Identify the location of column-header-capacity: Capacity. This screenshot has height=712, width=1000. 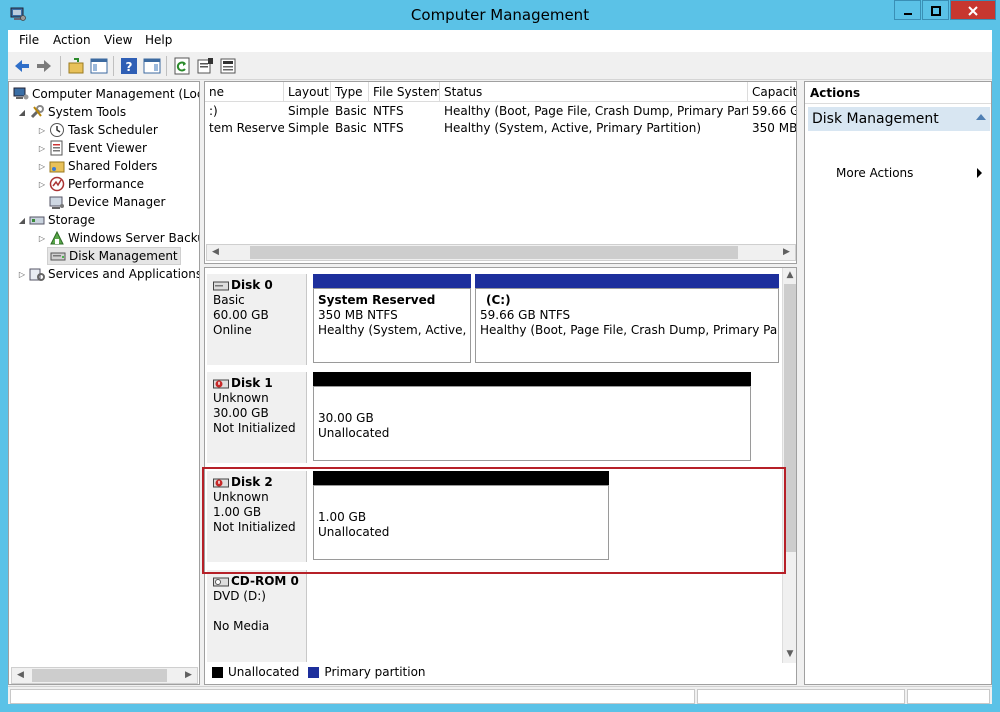
(772, 92).